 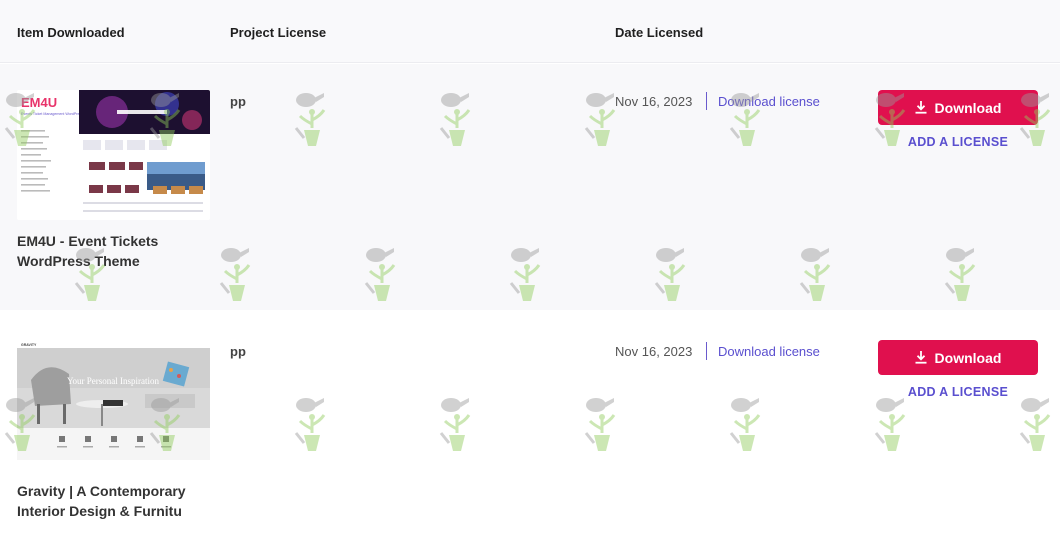 What do you see at coordinates (659, 32) in the screenshot?
I see `header-date-licensed: Date Licensed` at bounding box center [659, 32].